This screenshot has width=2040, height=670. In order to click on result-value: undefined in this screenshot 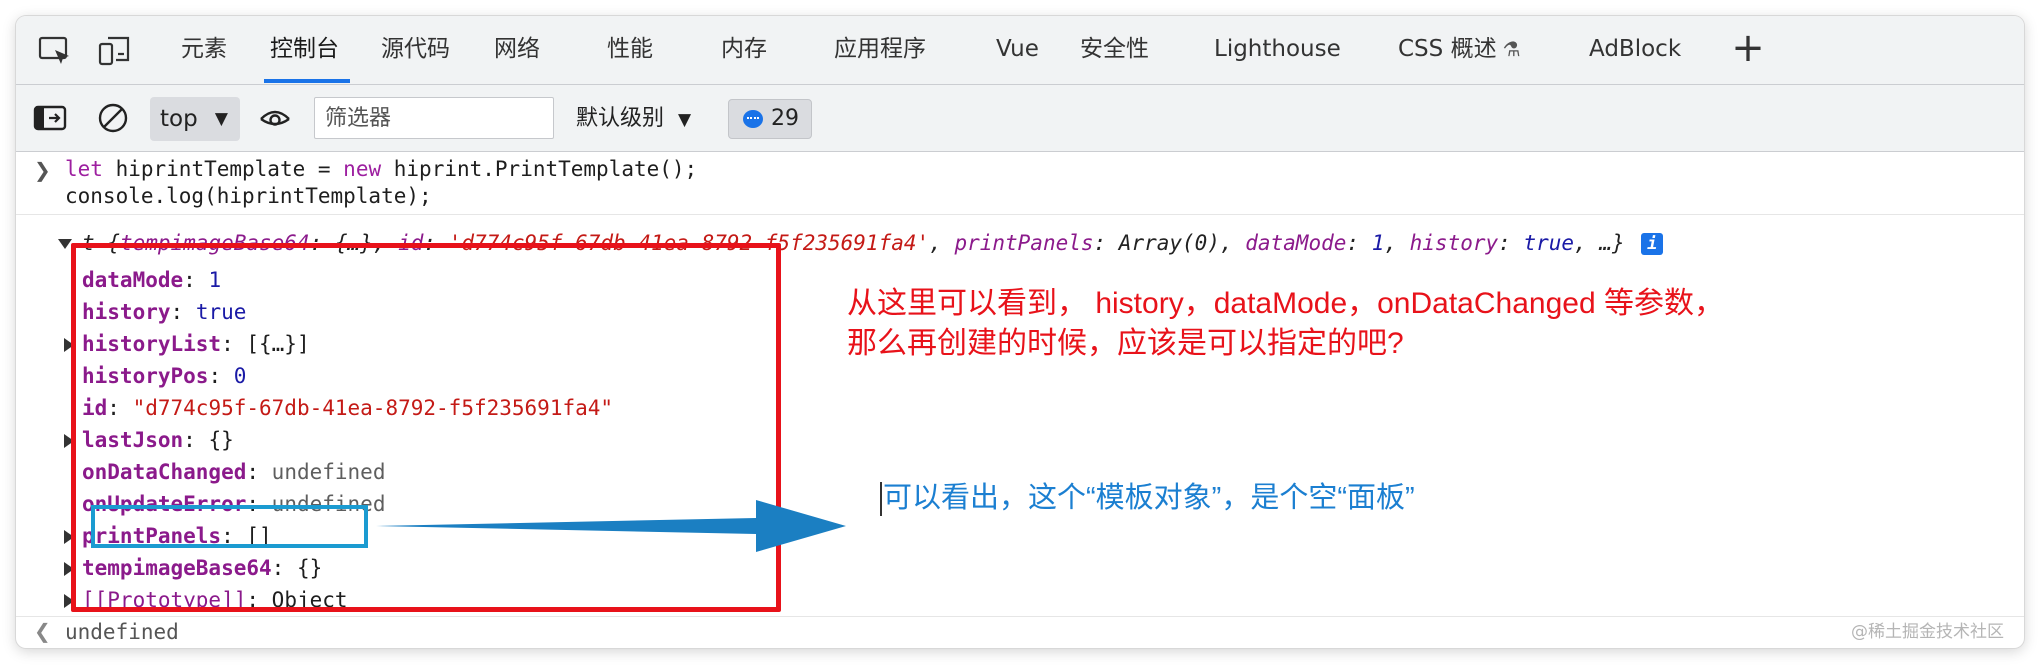, I will do `click(122, 632)`.